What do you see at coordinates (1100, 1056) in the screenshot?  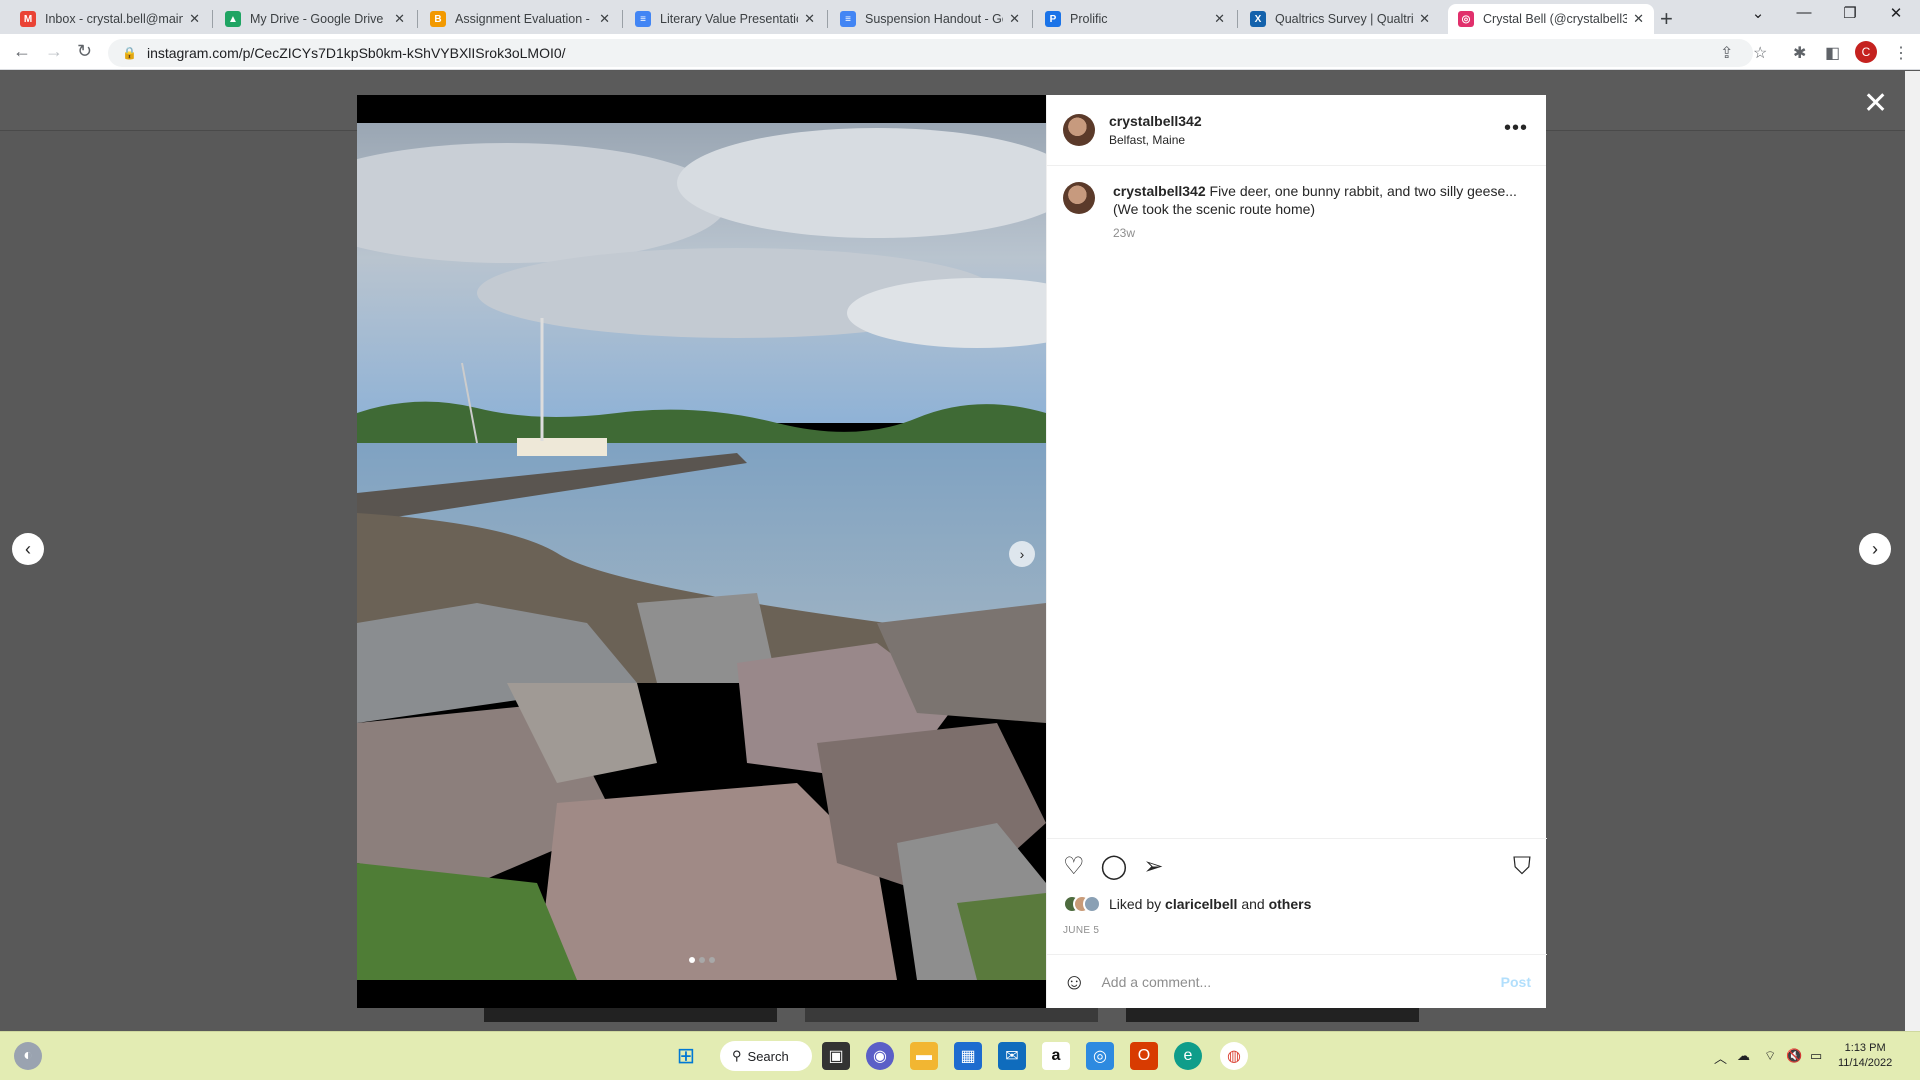 I see `app-icon: ◎` at bounding box center [1100, 1056].